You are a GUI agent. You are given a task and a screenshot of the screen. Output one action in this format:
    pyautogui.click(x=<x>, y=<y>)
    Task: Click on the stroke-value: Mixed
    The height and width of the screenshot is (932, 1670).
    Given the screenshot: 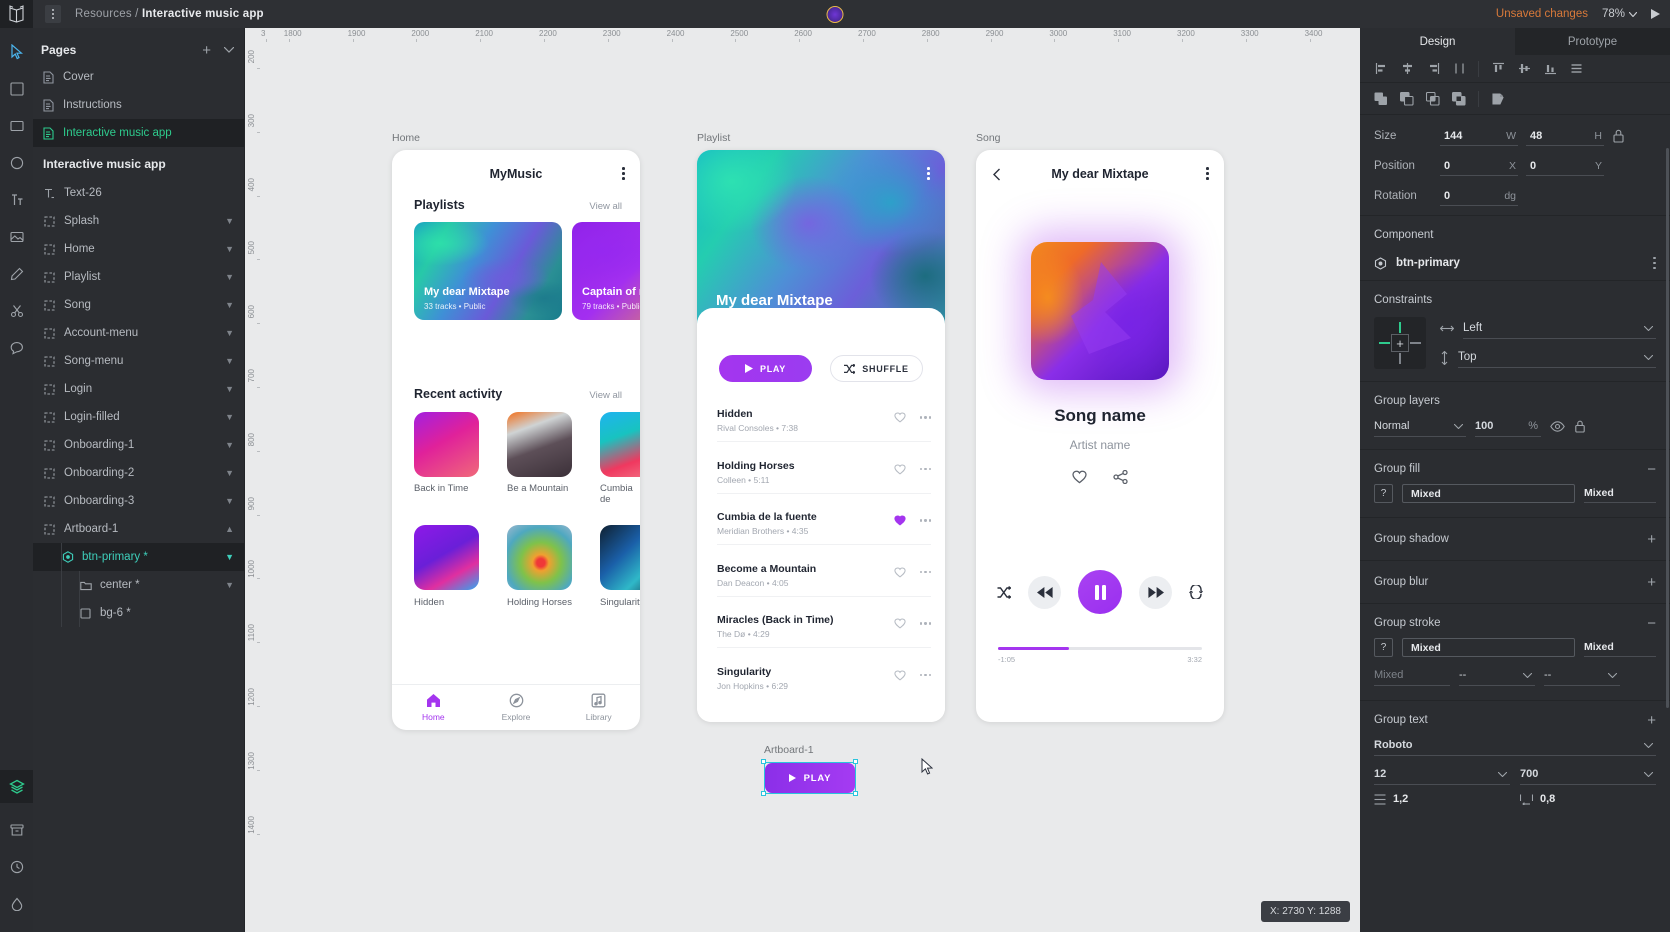 What is the action you would take?
    pyautogui.click(x=1488, y=647)
    